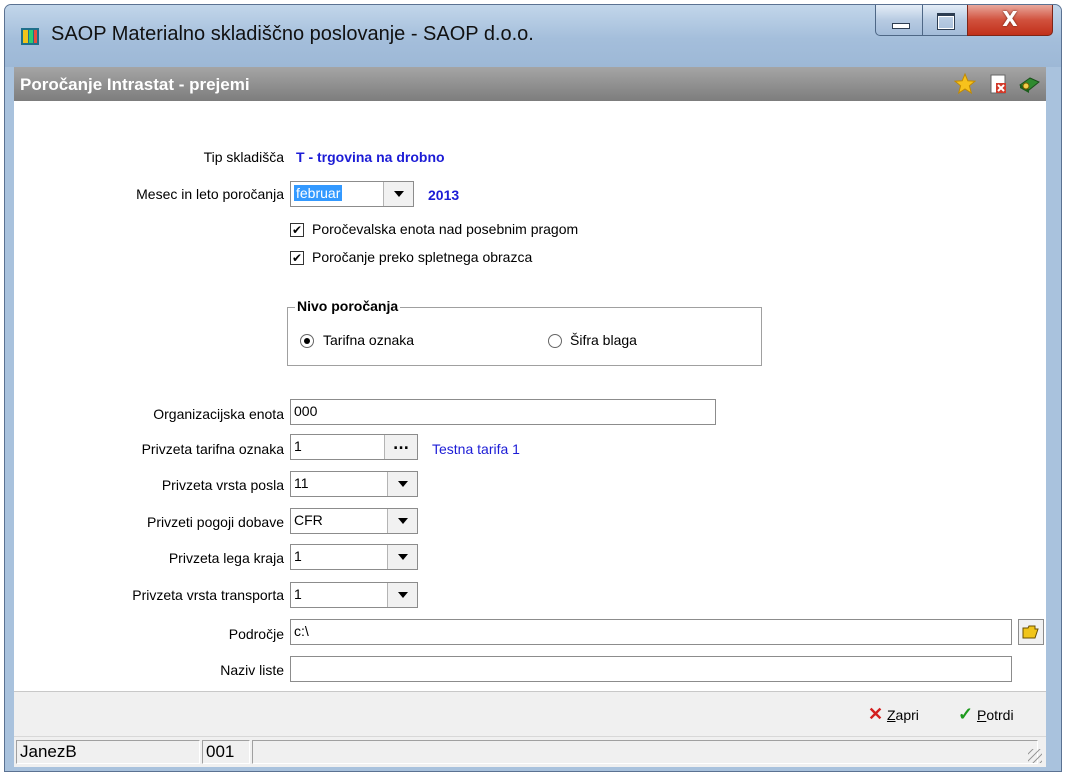 The height and width of the screenshot is (772, 1066). I want to click on lega-dropdown-button, so click(402, 557).